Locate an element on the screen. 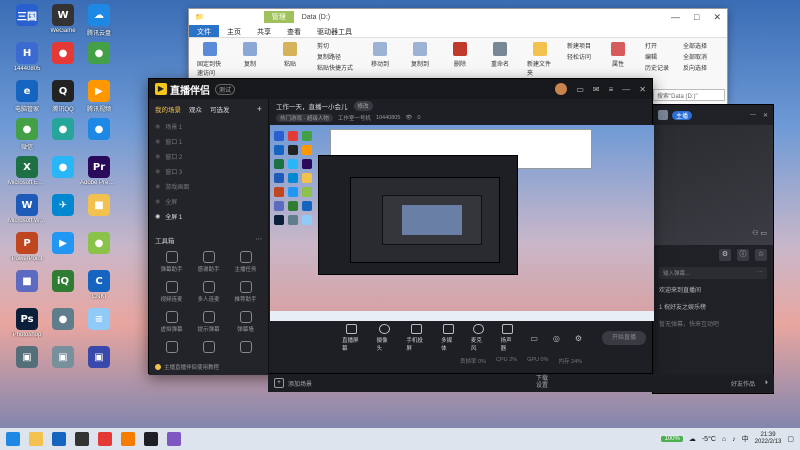 The width and height of the screenshot is (800, 450). paste-shortcut-item: 粘贴快捷方式 is located at coordinates (335, 69).